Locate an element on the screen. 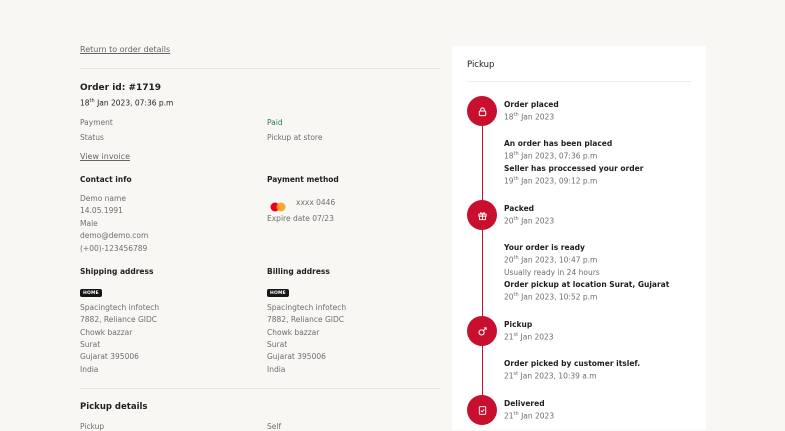  event-date: 20th Jan 2023, 10:52 p.m is located at coordinates (551, 297).